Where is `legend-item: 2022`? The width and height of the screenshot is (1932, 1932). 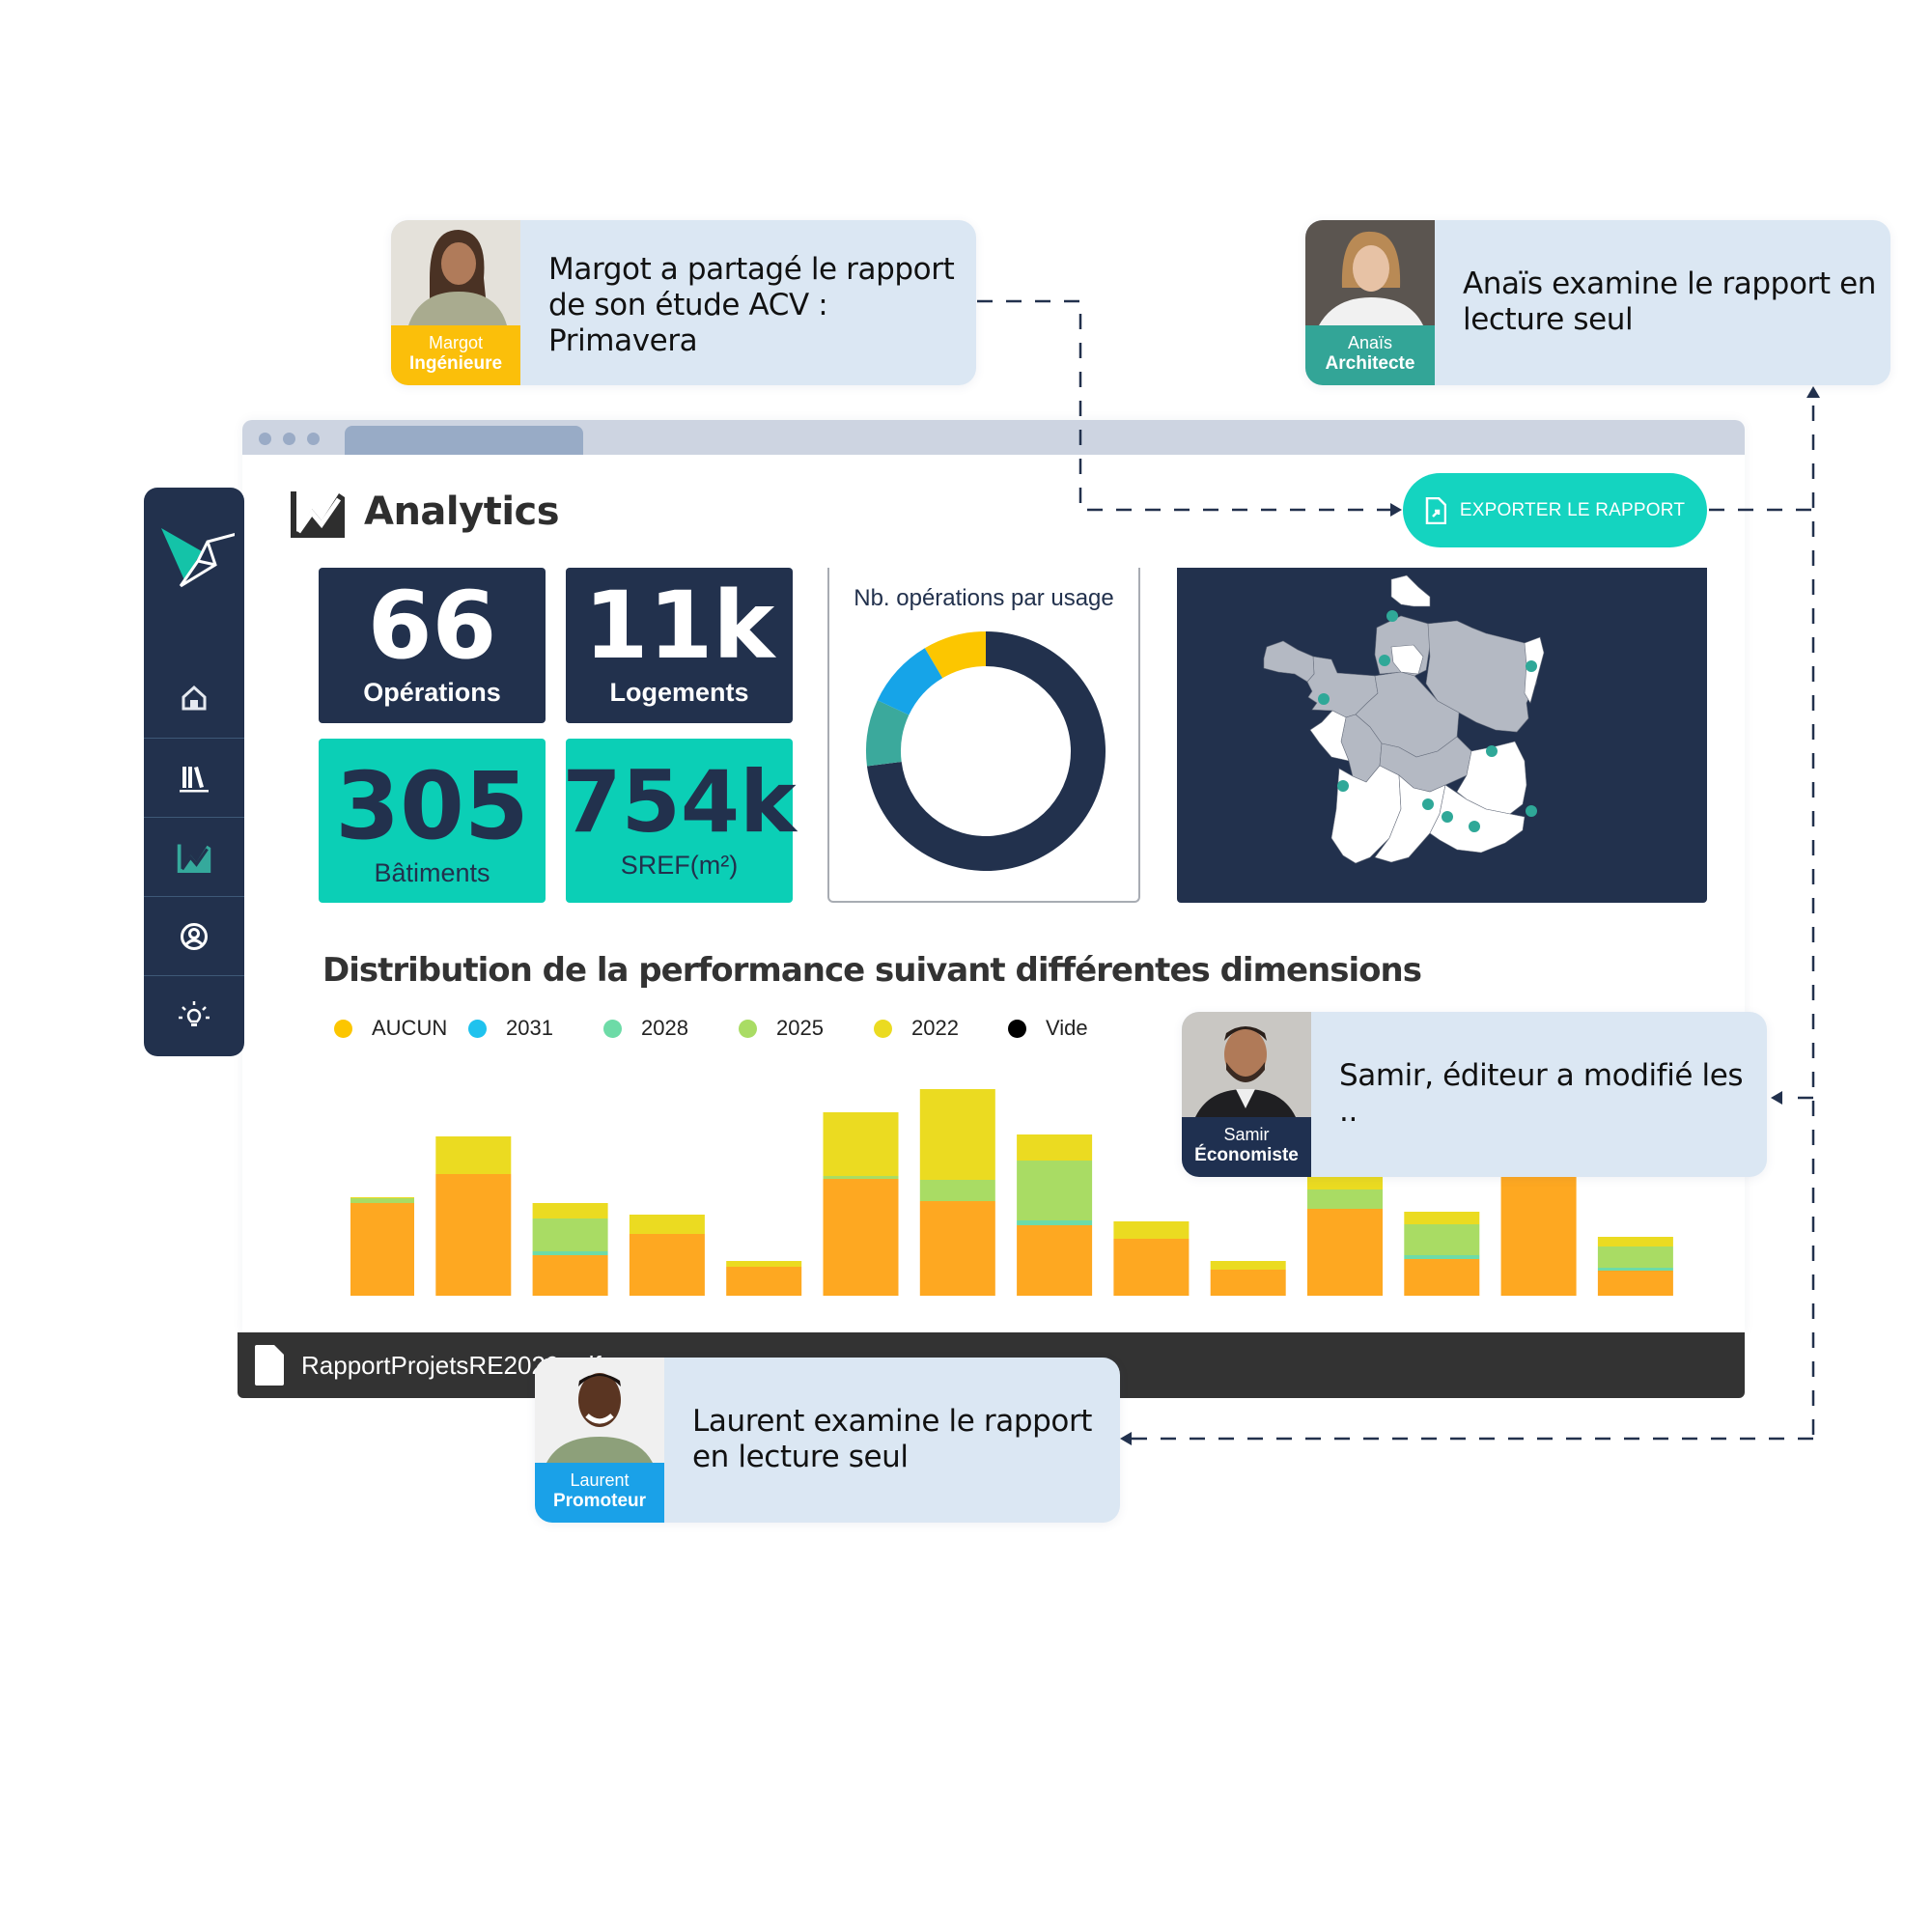
legend-item: 2022 is located at coordinates (917, 1028).